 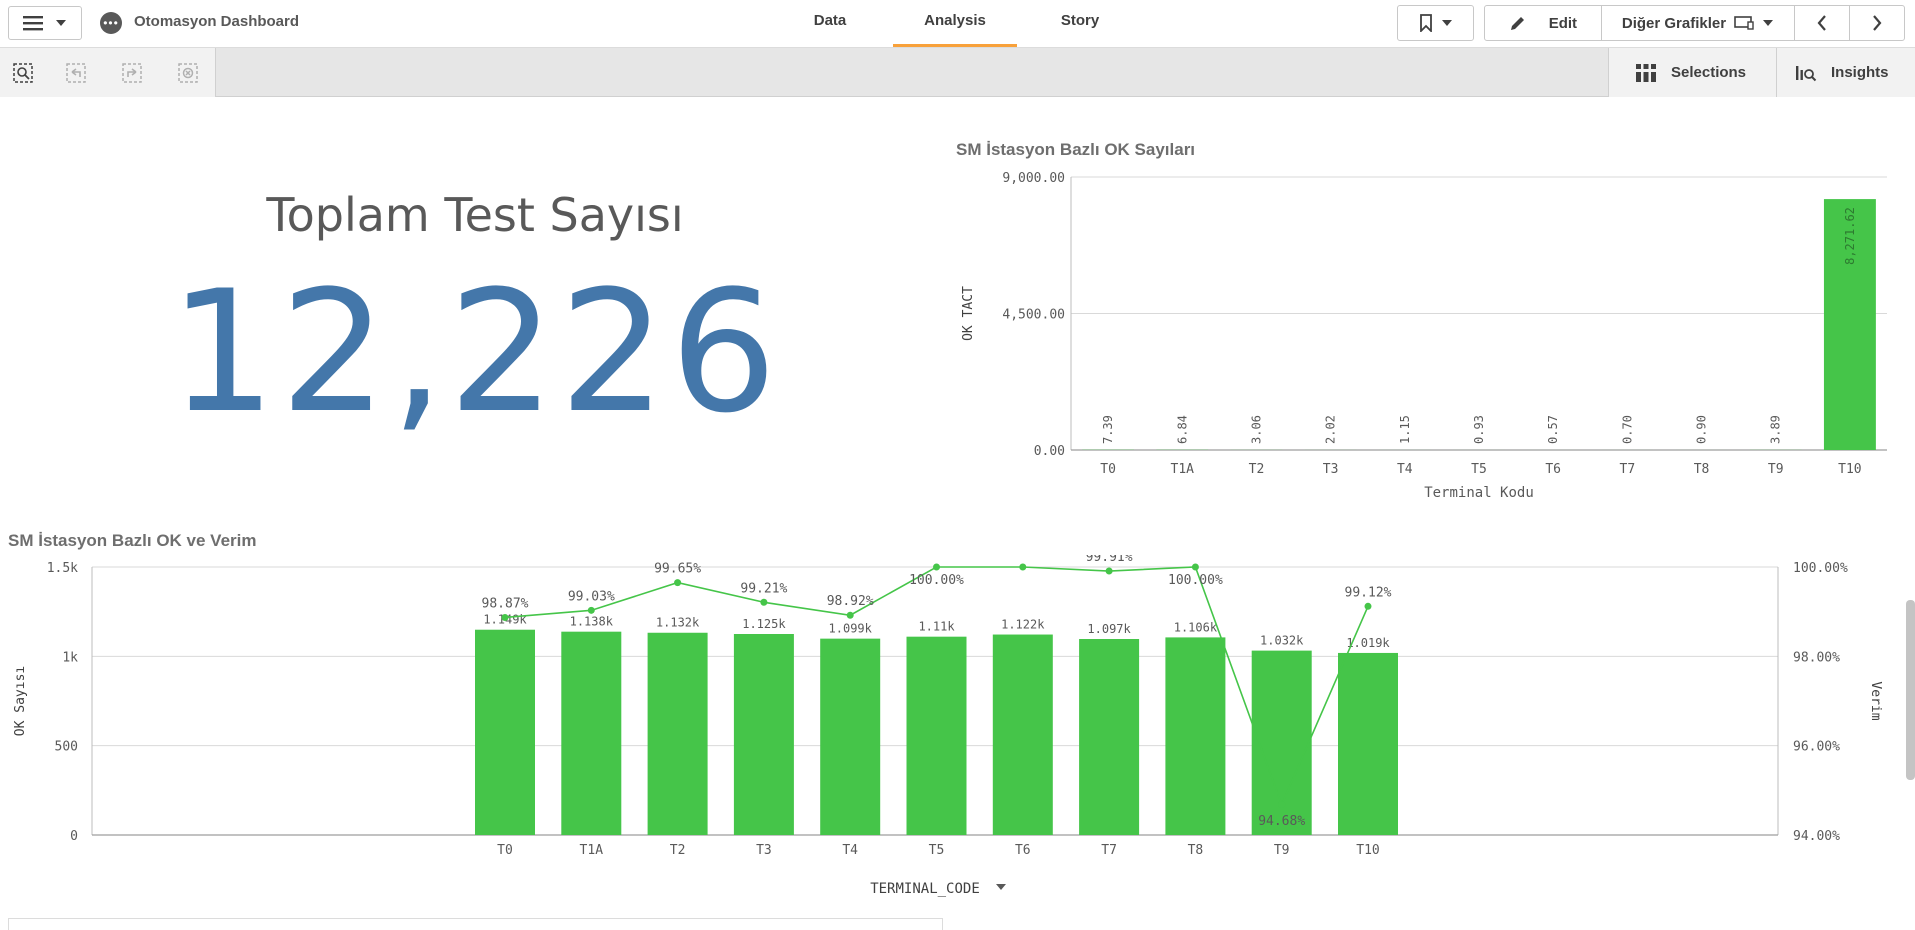 What do you see at coordinates (23, 73) in the screenshot?
I see `smart-search-icon` at bounding box center [23, 73].